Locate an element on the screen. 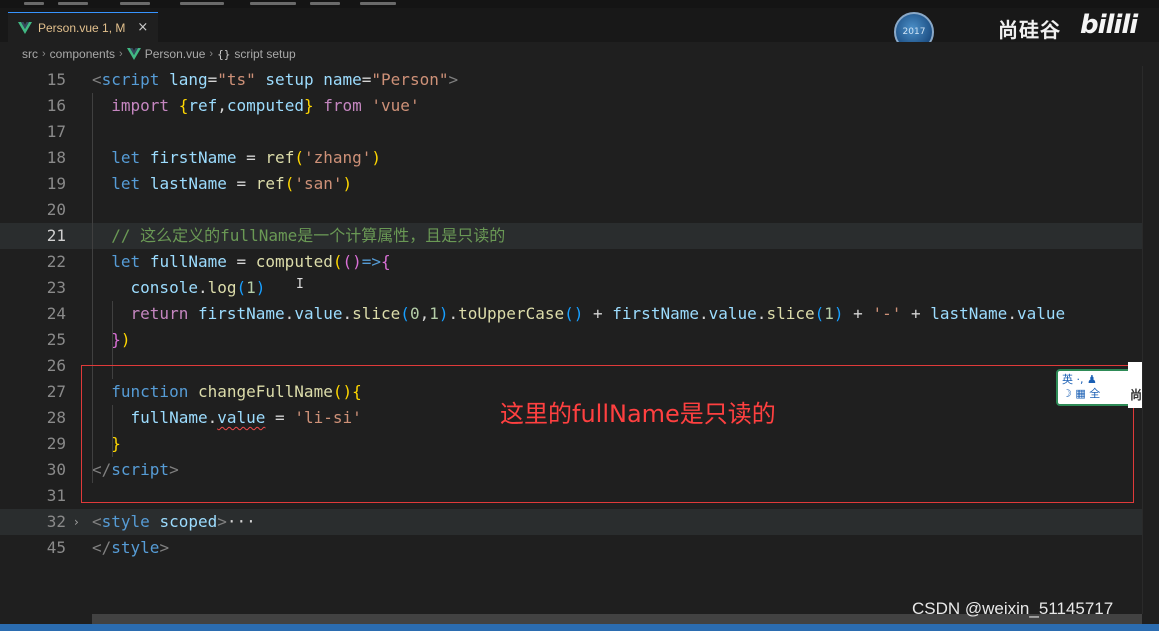 The image size is (1159, 631). code-line: 32 › <style scoped>··· is located at coordinates (579, 522).